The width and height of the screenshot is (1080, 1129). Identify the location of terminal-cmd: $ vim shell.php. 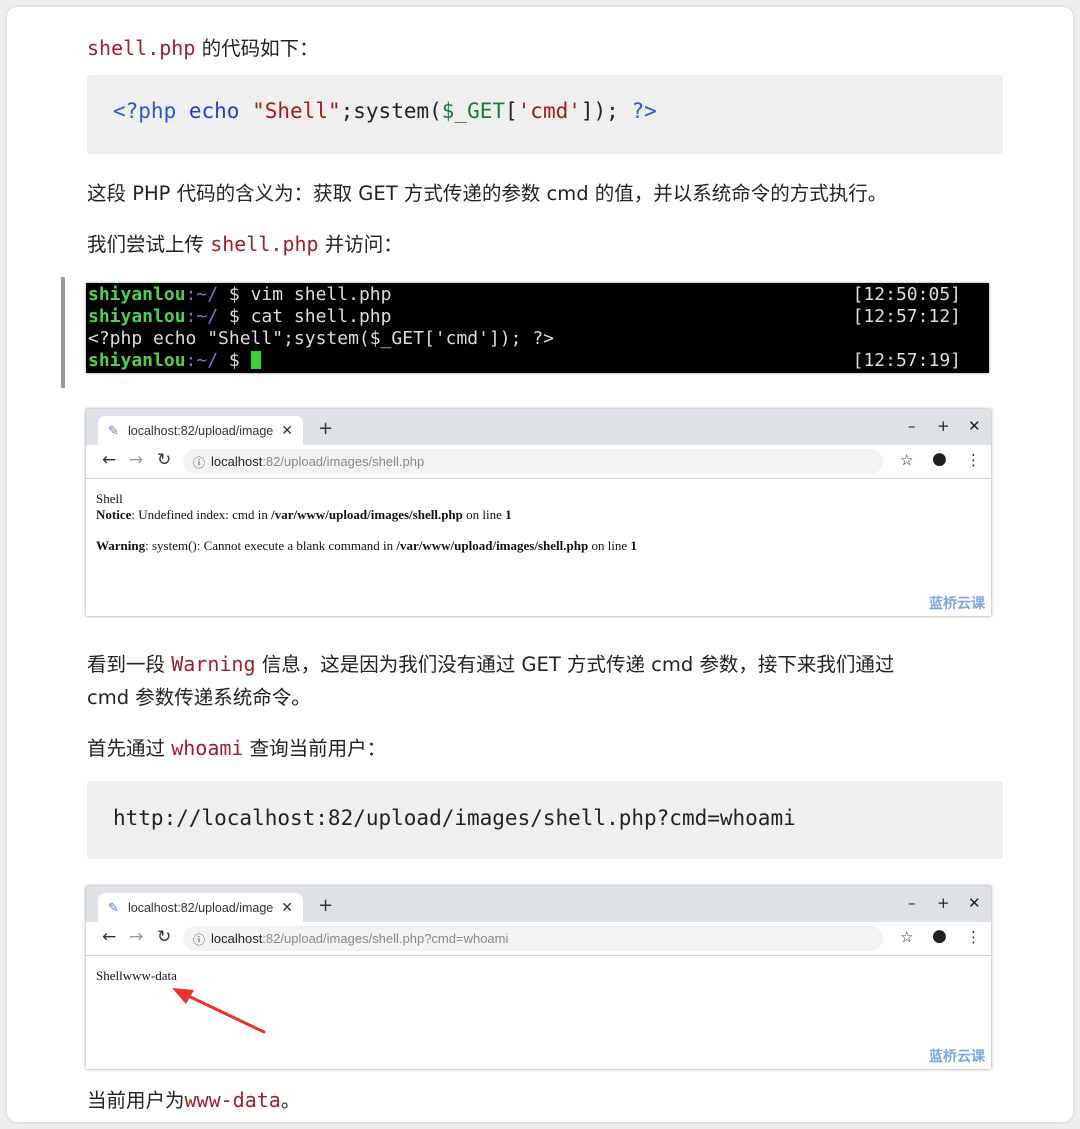
(305, 294).